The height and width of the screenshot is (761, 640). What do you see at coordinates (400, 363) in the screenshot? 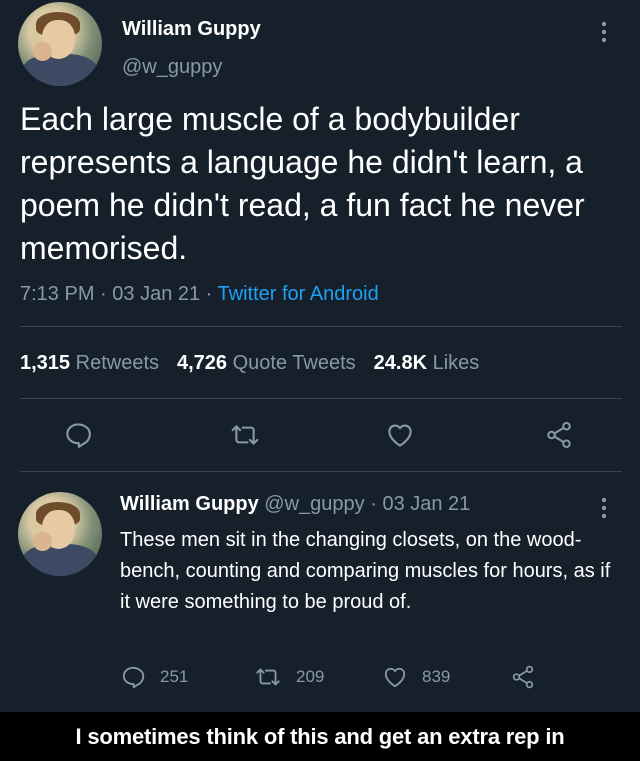
I see `likes-count: 24.8K` at bounding box center [400, 363].